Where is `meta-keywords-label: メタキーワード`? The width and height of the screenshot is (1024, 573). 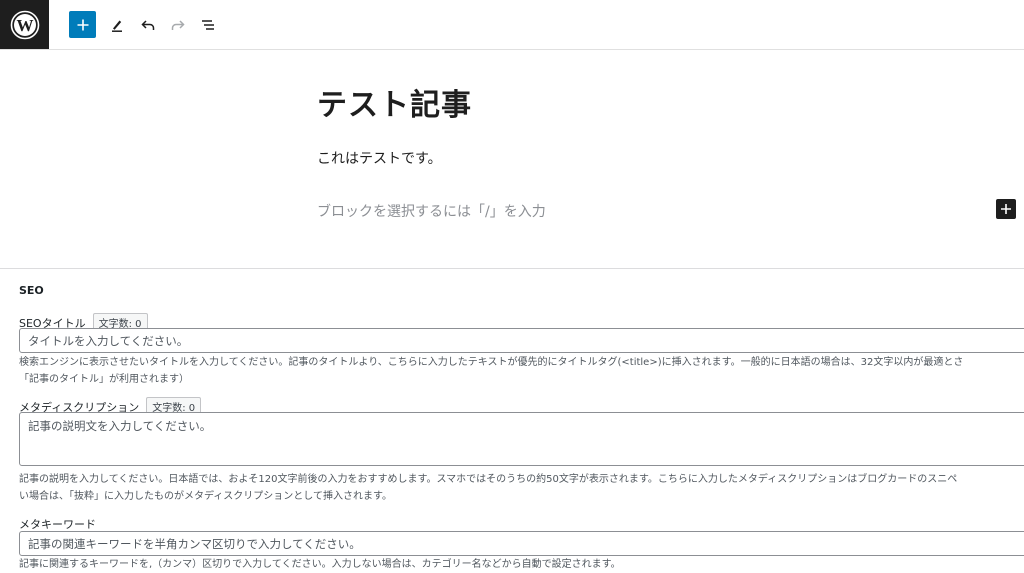 meta-keywords-label: メタキーワード is located at coordinates (57, 524).